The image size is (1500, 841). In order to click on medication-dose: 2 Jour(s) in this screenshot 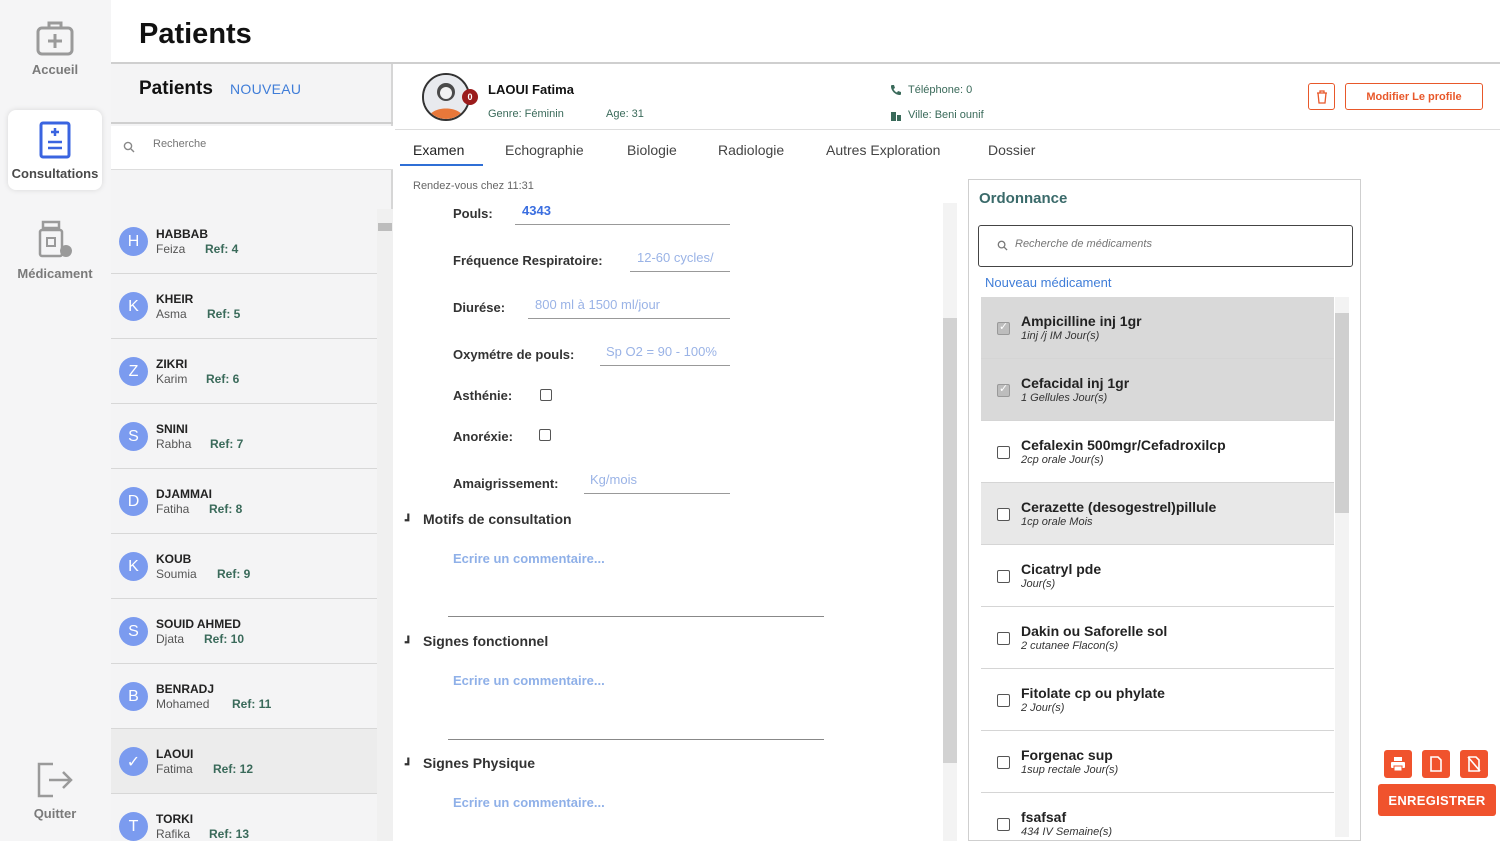, I will do `click(1043, 708)`.